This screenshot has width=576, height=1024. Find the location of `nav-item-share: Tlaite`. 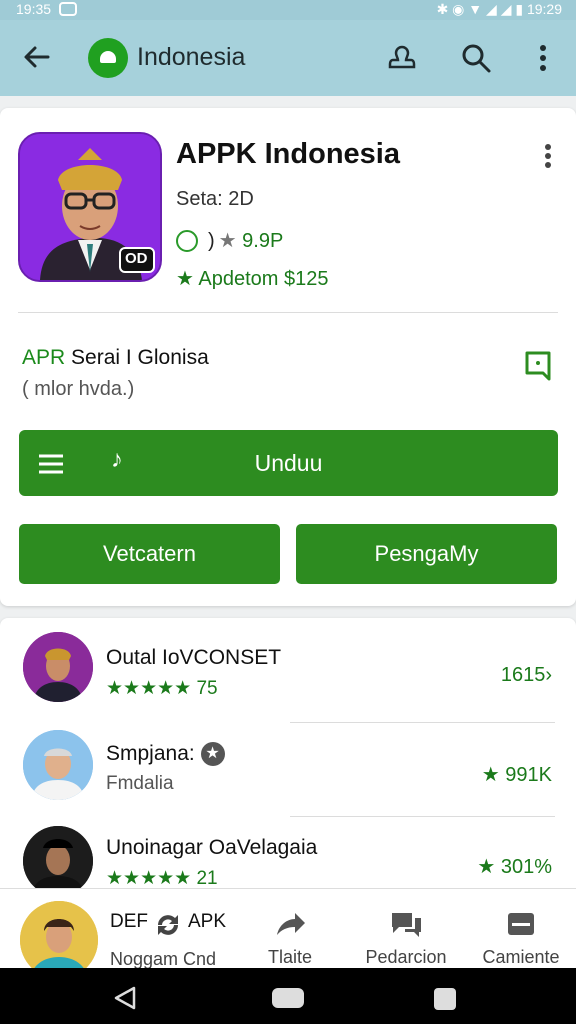

nav-item-share: Tlaite is located at coordinates (290, 929).